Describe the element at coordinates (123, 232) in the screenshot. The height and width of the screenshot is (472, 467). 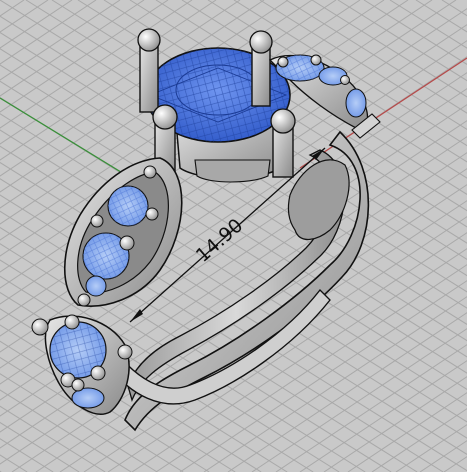
I see `marquise-side-setting` at that location.